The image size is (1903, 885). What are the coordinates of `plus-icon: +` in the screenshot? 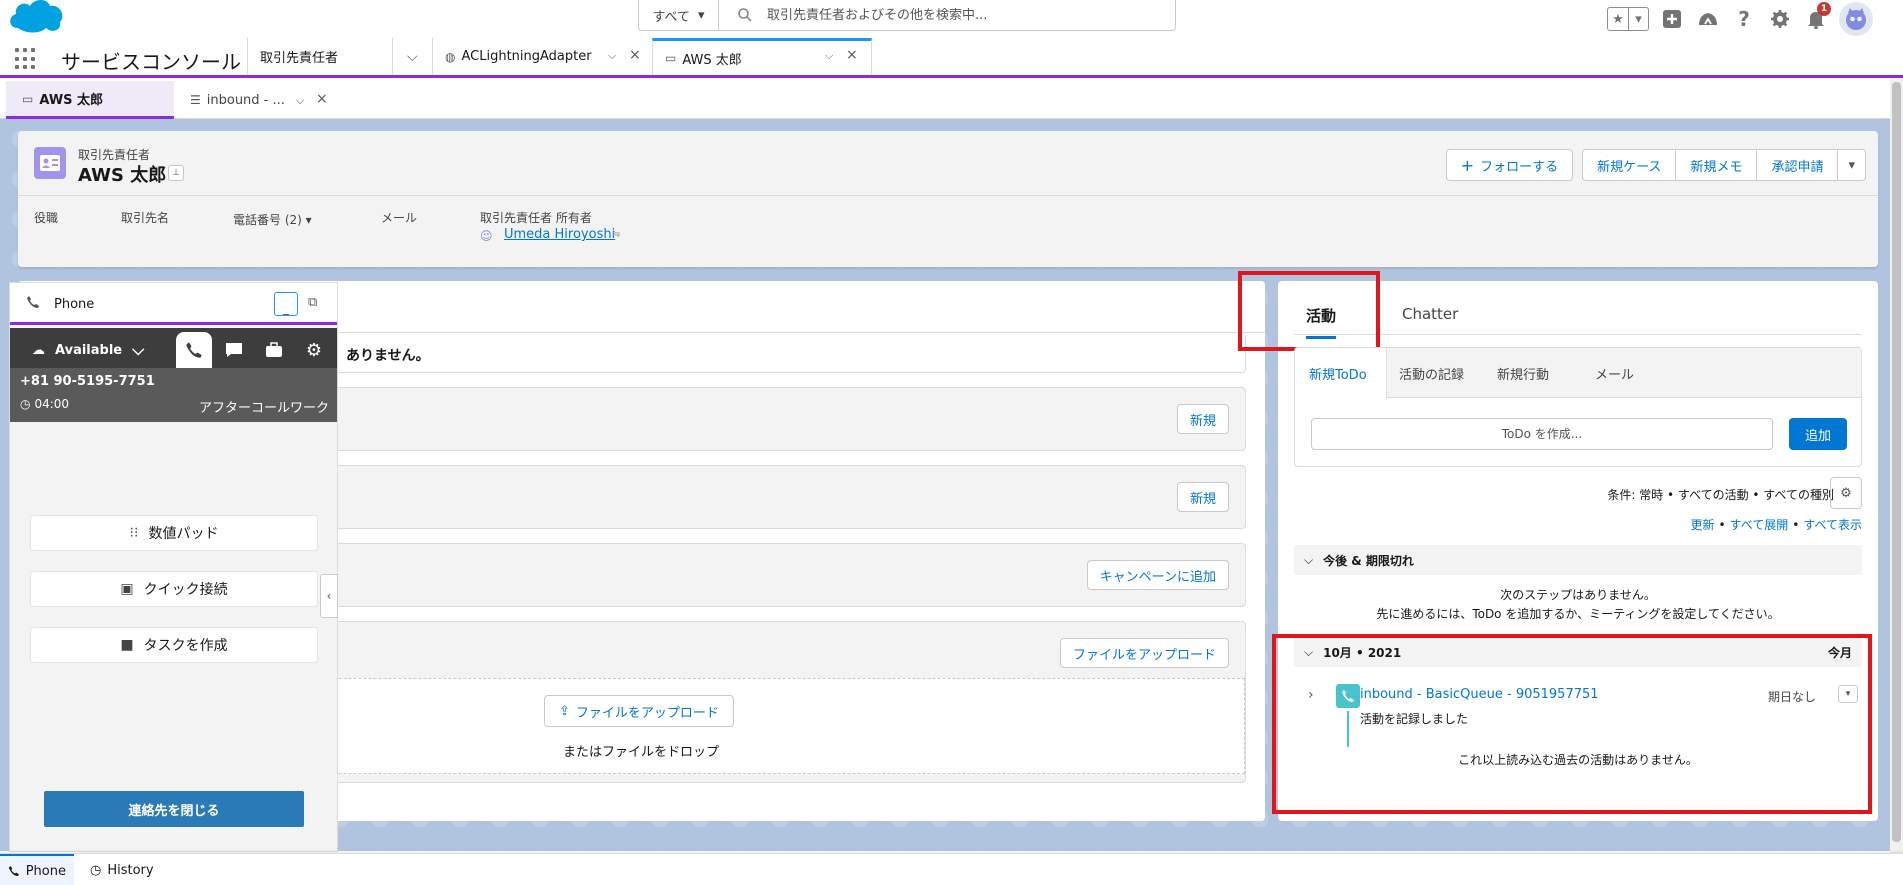 It's located at (1467, 165).